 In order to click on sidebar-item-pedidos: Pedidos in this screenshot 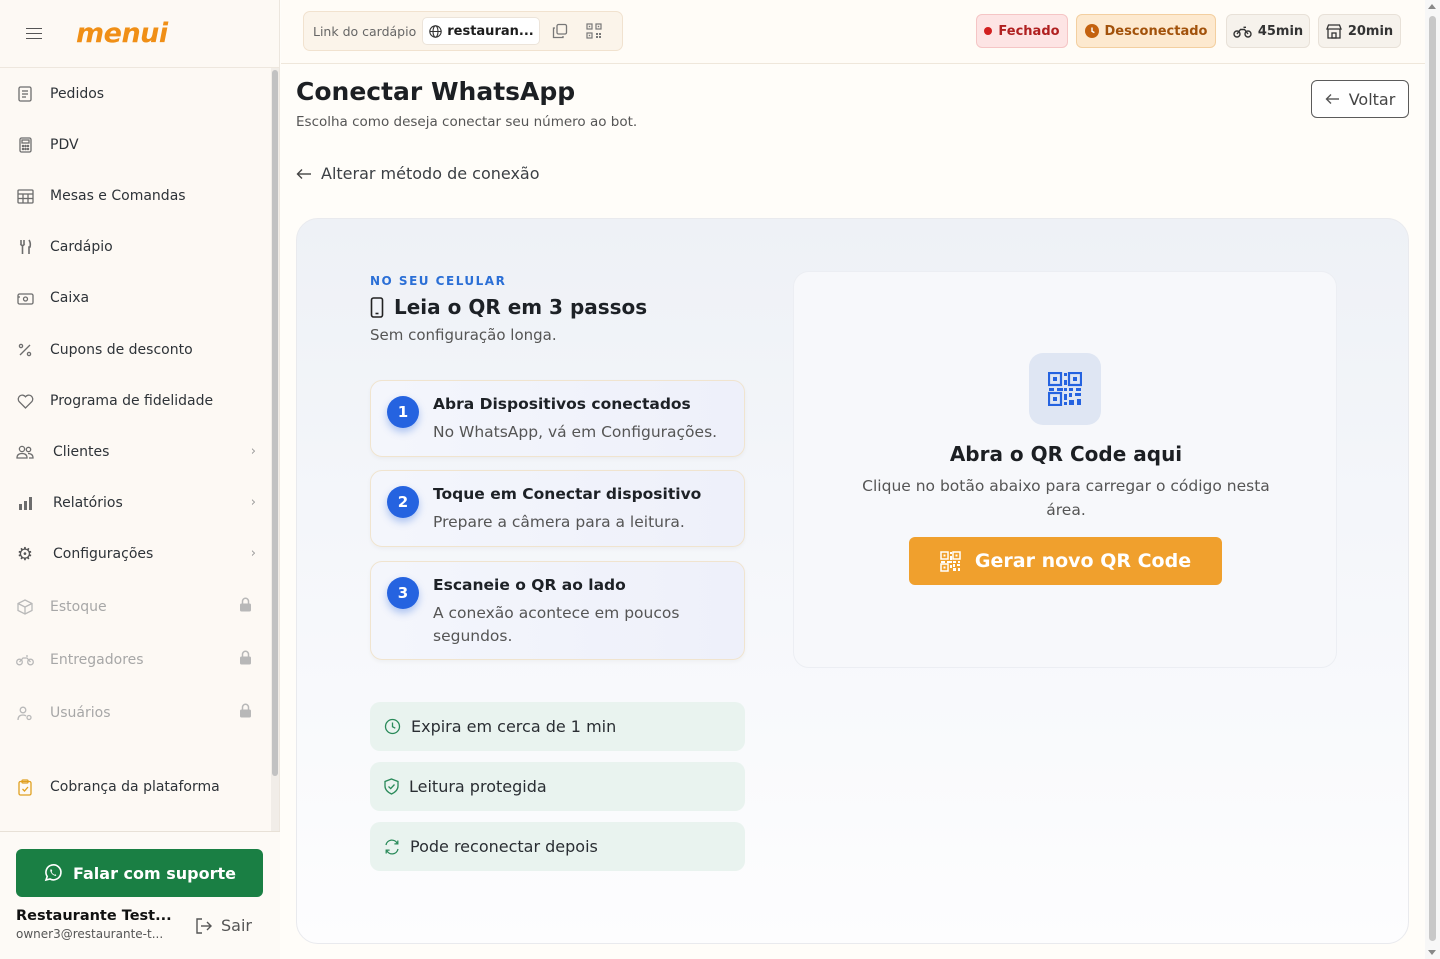, I will do `click(135, 94)`.